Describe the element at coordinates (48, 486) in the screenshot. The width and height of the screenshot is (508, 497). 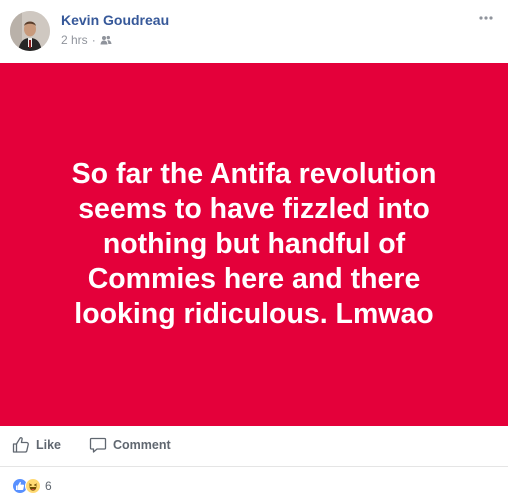
I see `reaction-count: 6` at that location.